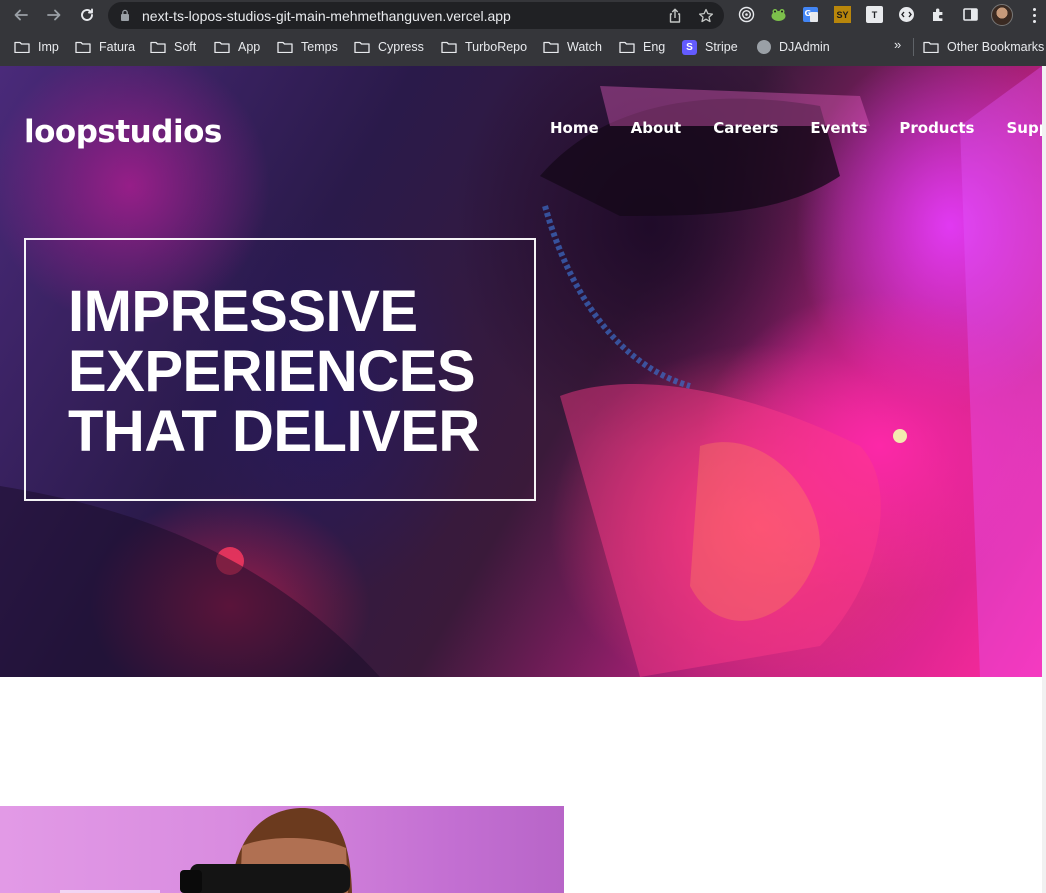 The height and width of the screenshot is (893, 1046). Describe the element at coordinates (1002, 15) in the screenshot. I see `profile-avatar` at that location.